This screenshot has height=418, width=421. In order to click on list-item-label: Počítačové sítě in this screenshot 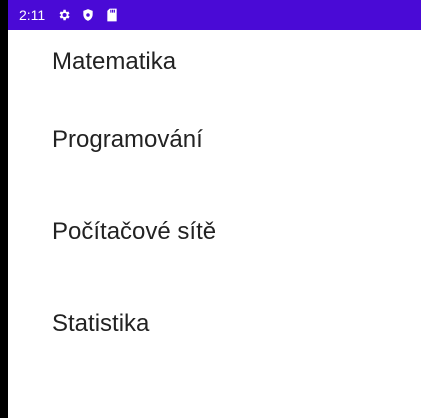, I will do `click(134, 231)`.